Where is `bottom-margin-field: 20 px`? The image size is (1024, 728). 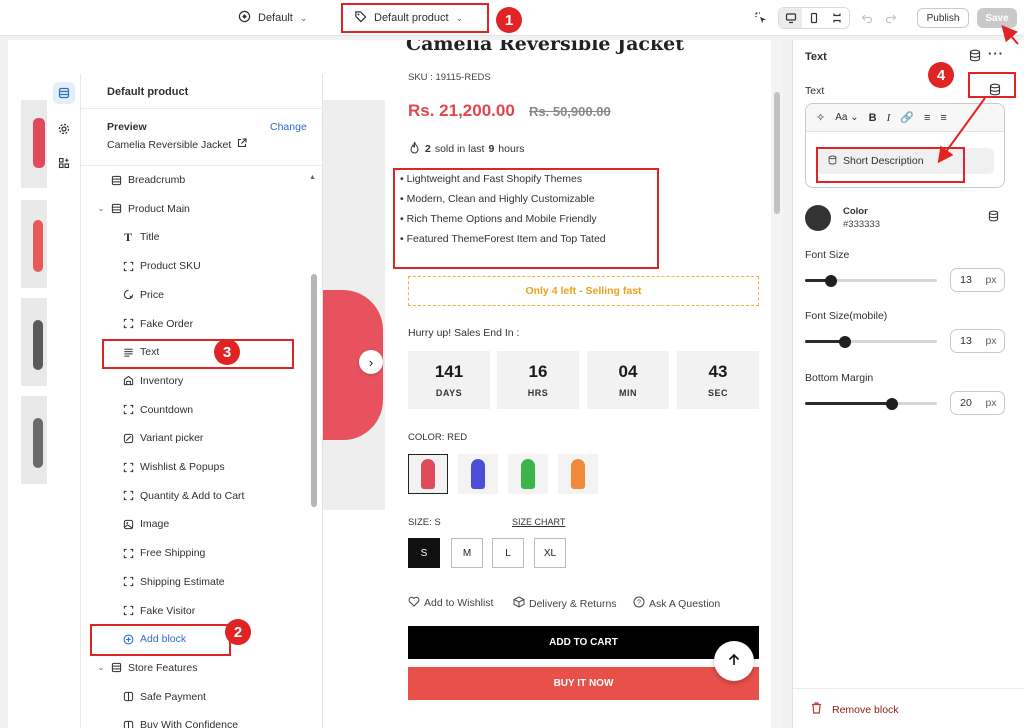
bottom-margin-field: 20 px is located at coordinates (977, 403).